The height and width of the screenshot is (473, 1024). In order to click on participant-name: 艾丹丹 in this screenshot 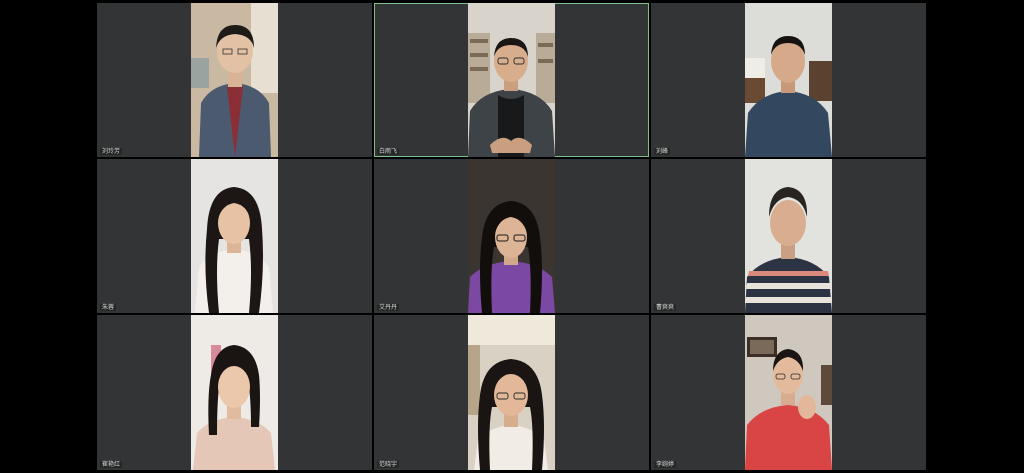, I will do `click(388, 307)`.